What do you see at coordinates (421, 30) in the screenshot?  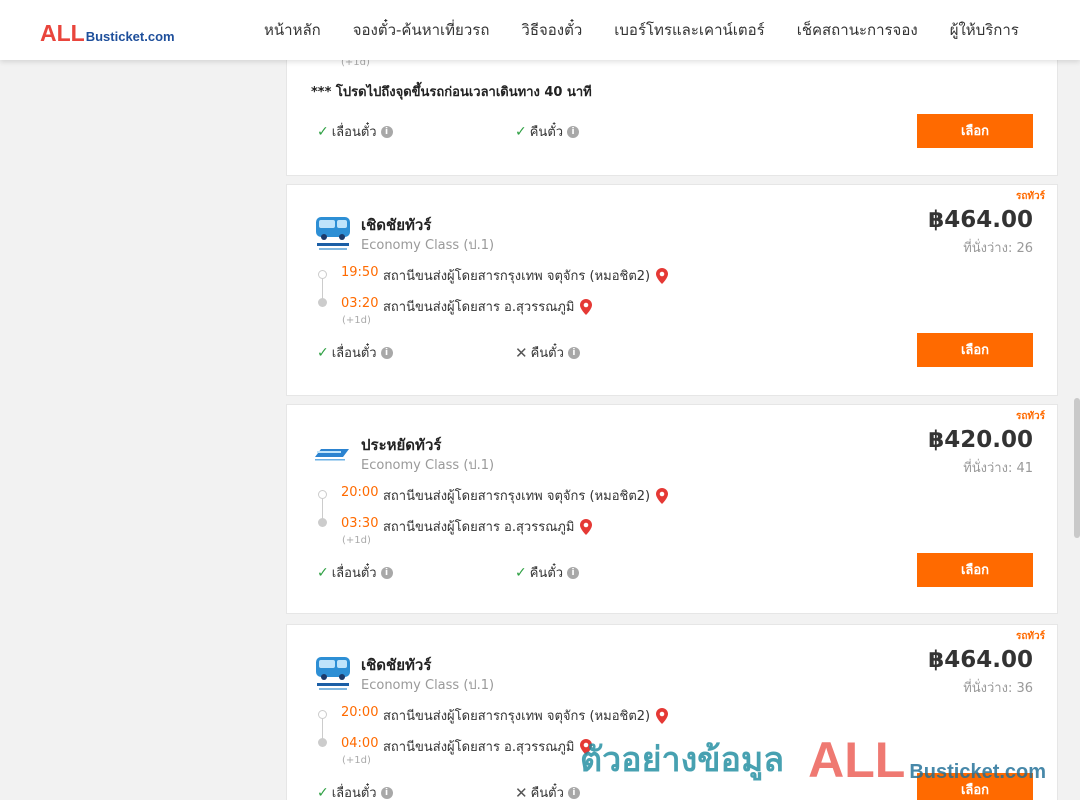 I see `nav-book-search: จองตั๋ว-ค้นหาเที่ยวรถ` at bounding box center [421, 30].